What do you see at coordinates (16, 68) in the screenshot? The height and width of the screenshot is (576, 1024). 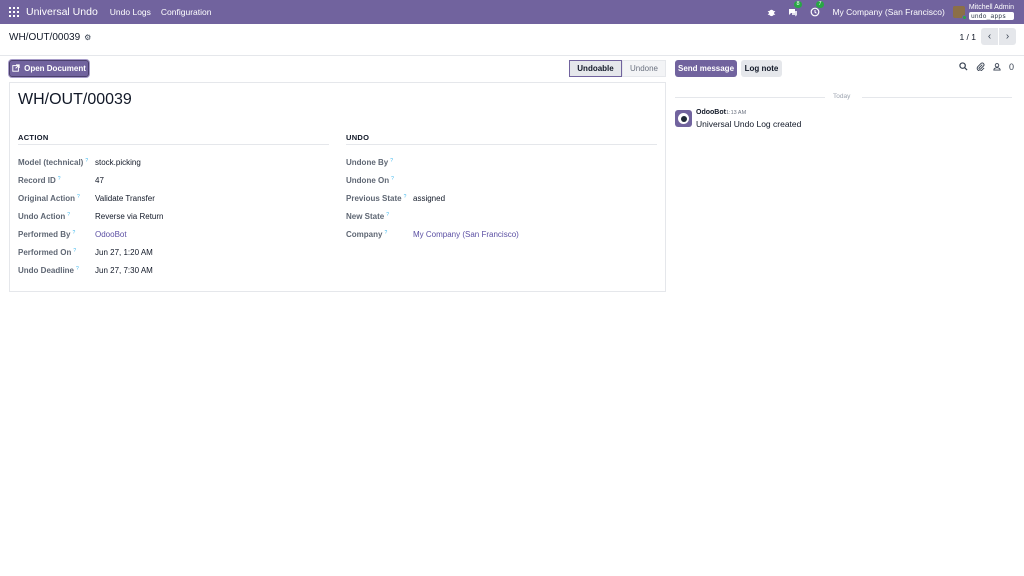 I see `external-link-icon` at bounding box center [16, 68].